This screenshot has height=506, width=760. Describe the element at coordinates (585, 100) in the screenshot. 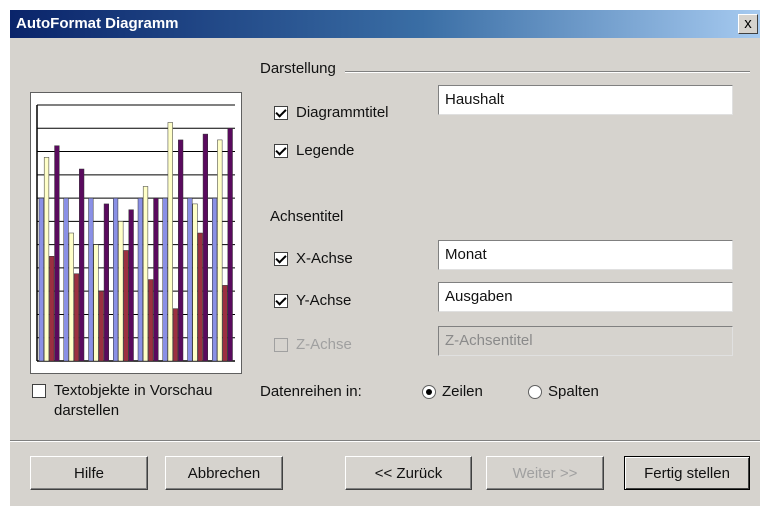

I see `diagrammtitel-input: Haushalt` at that location.